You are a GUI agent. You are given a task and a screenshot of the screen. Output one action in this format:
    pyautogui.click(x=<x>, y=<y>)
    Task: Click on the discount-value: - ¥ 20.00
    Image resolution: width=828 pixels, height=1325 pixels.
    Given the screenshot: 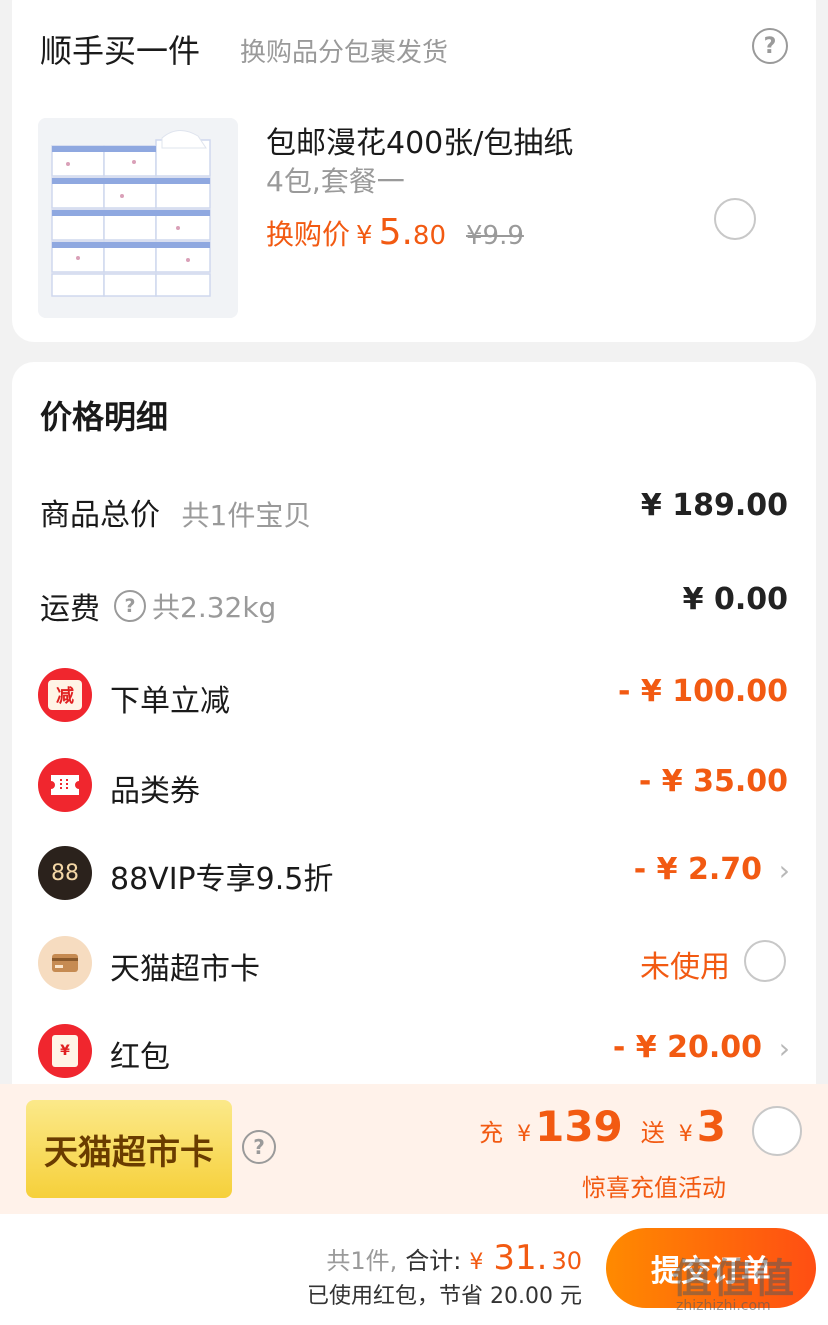 What is the action you would take?
    pyautogui.click(x=687, y=1047)
    